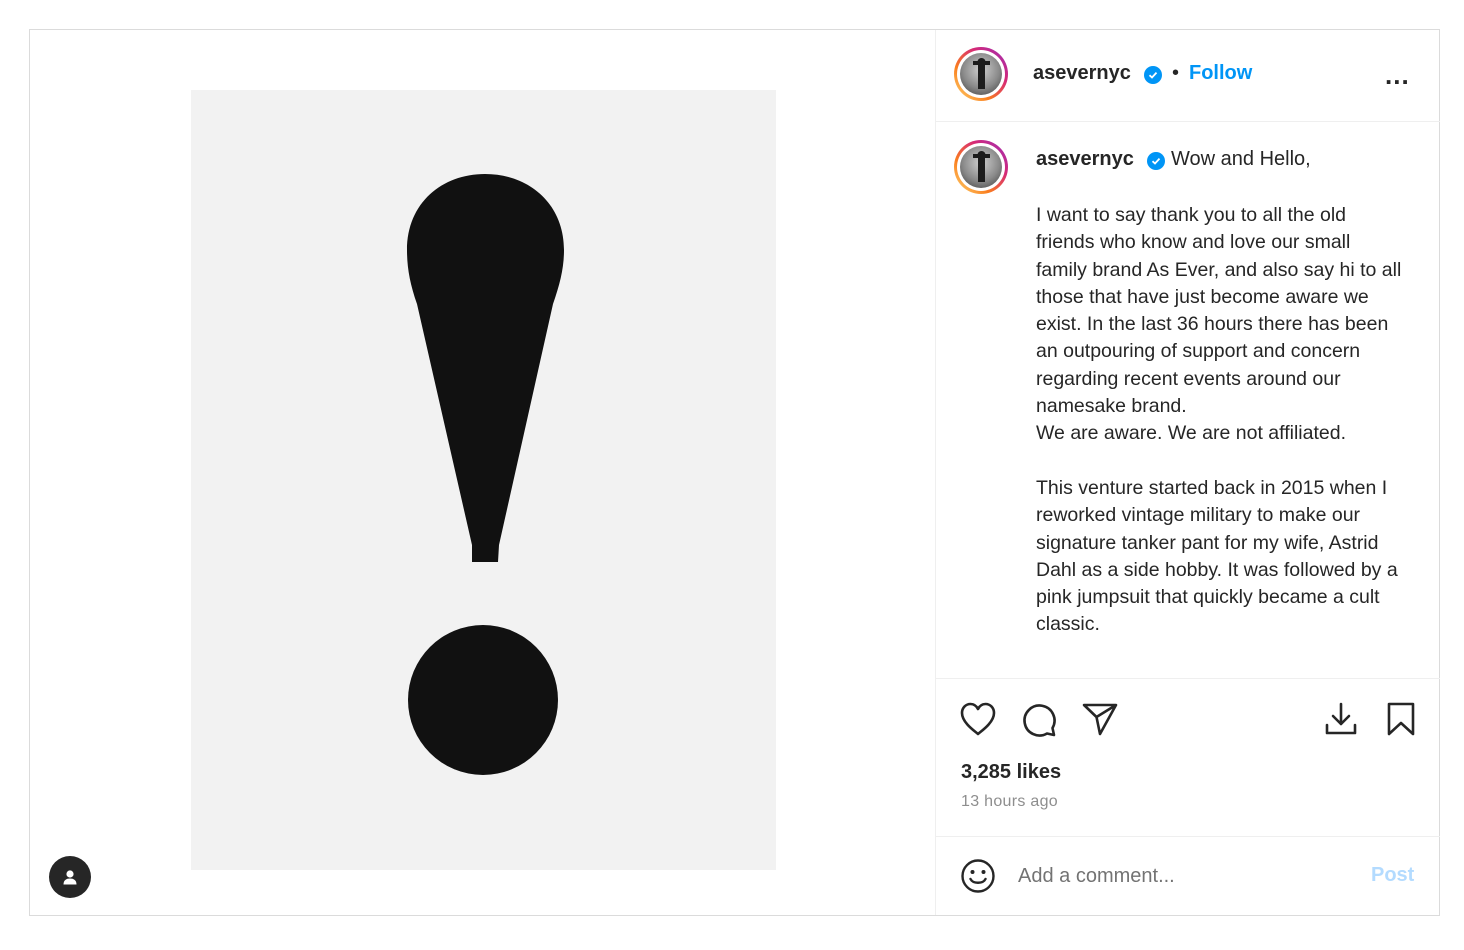 The height and width of the screenshot is (950, 1464). I want to click on caption-username: asevernyc, so click(1085, 159).